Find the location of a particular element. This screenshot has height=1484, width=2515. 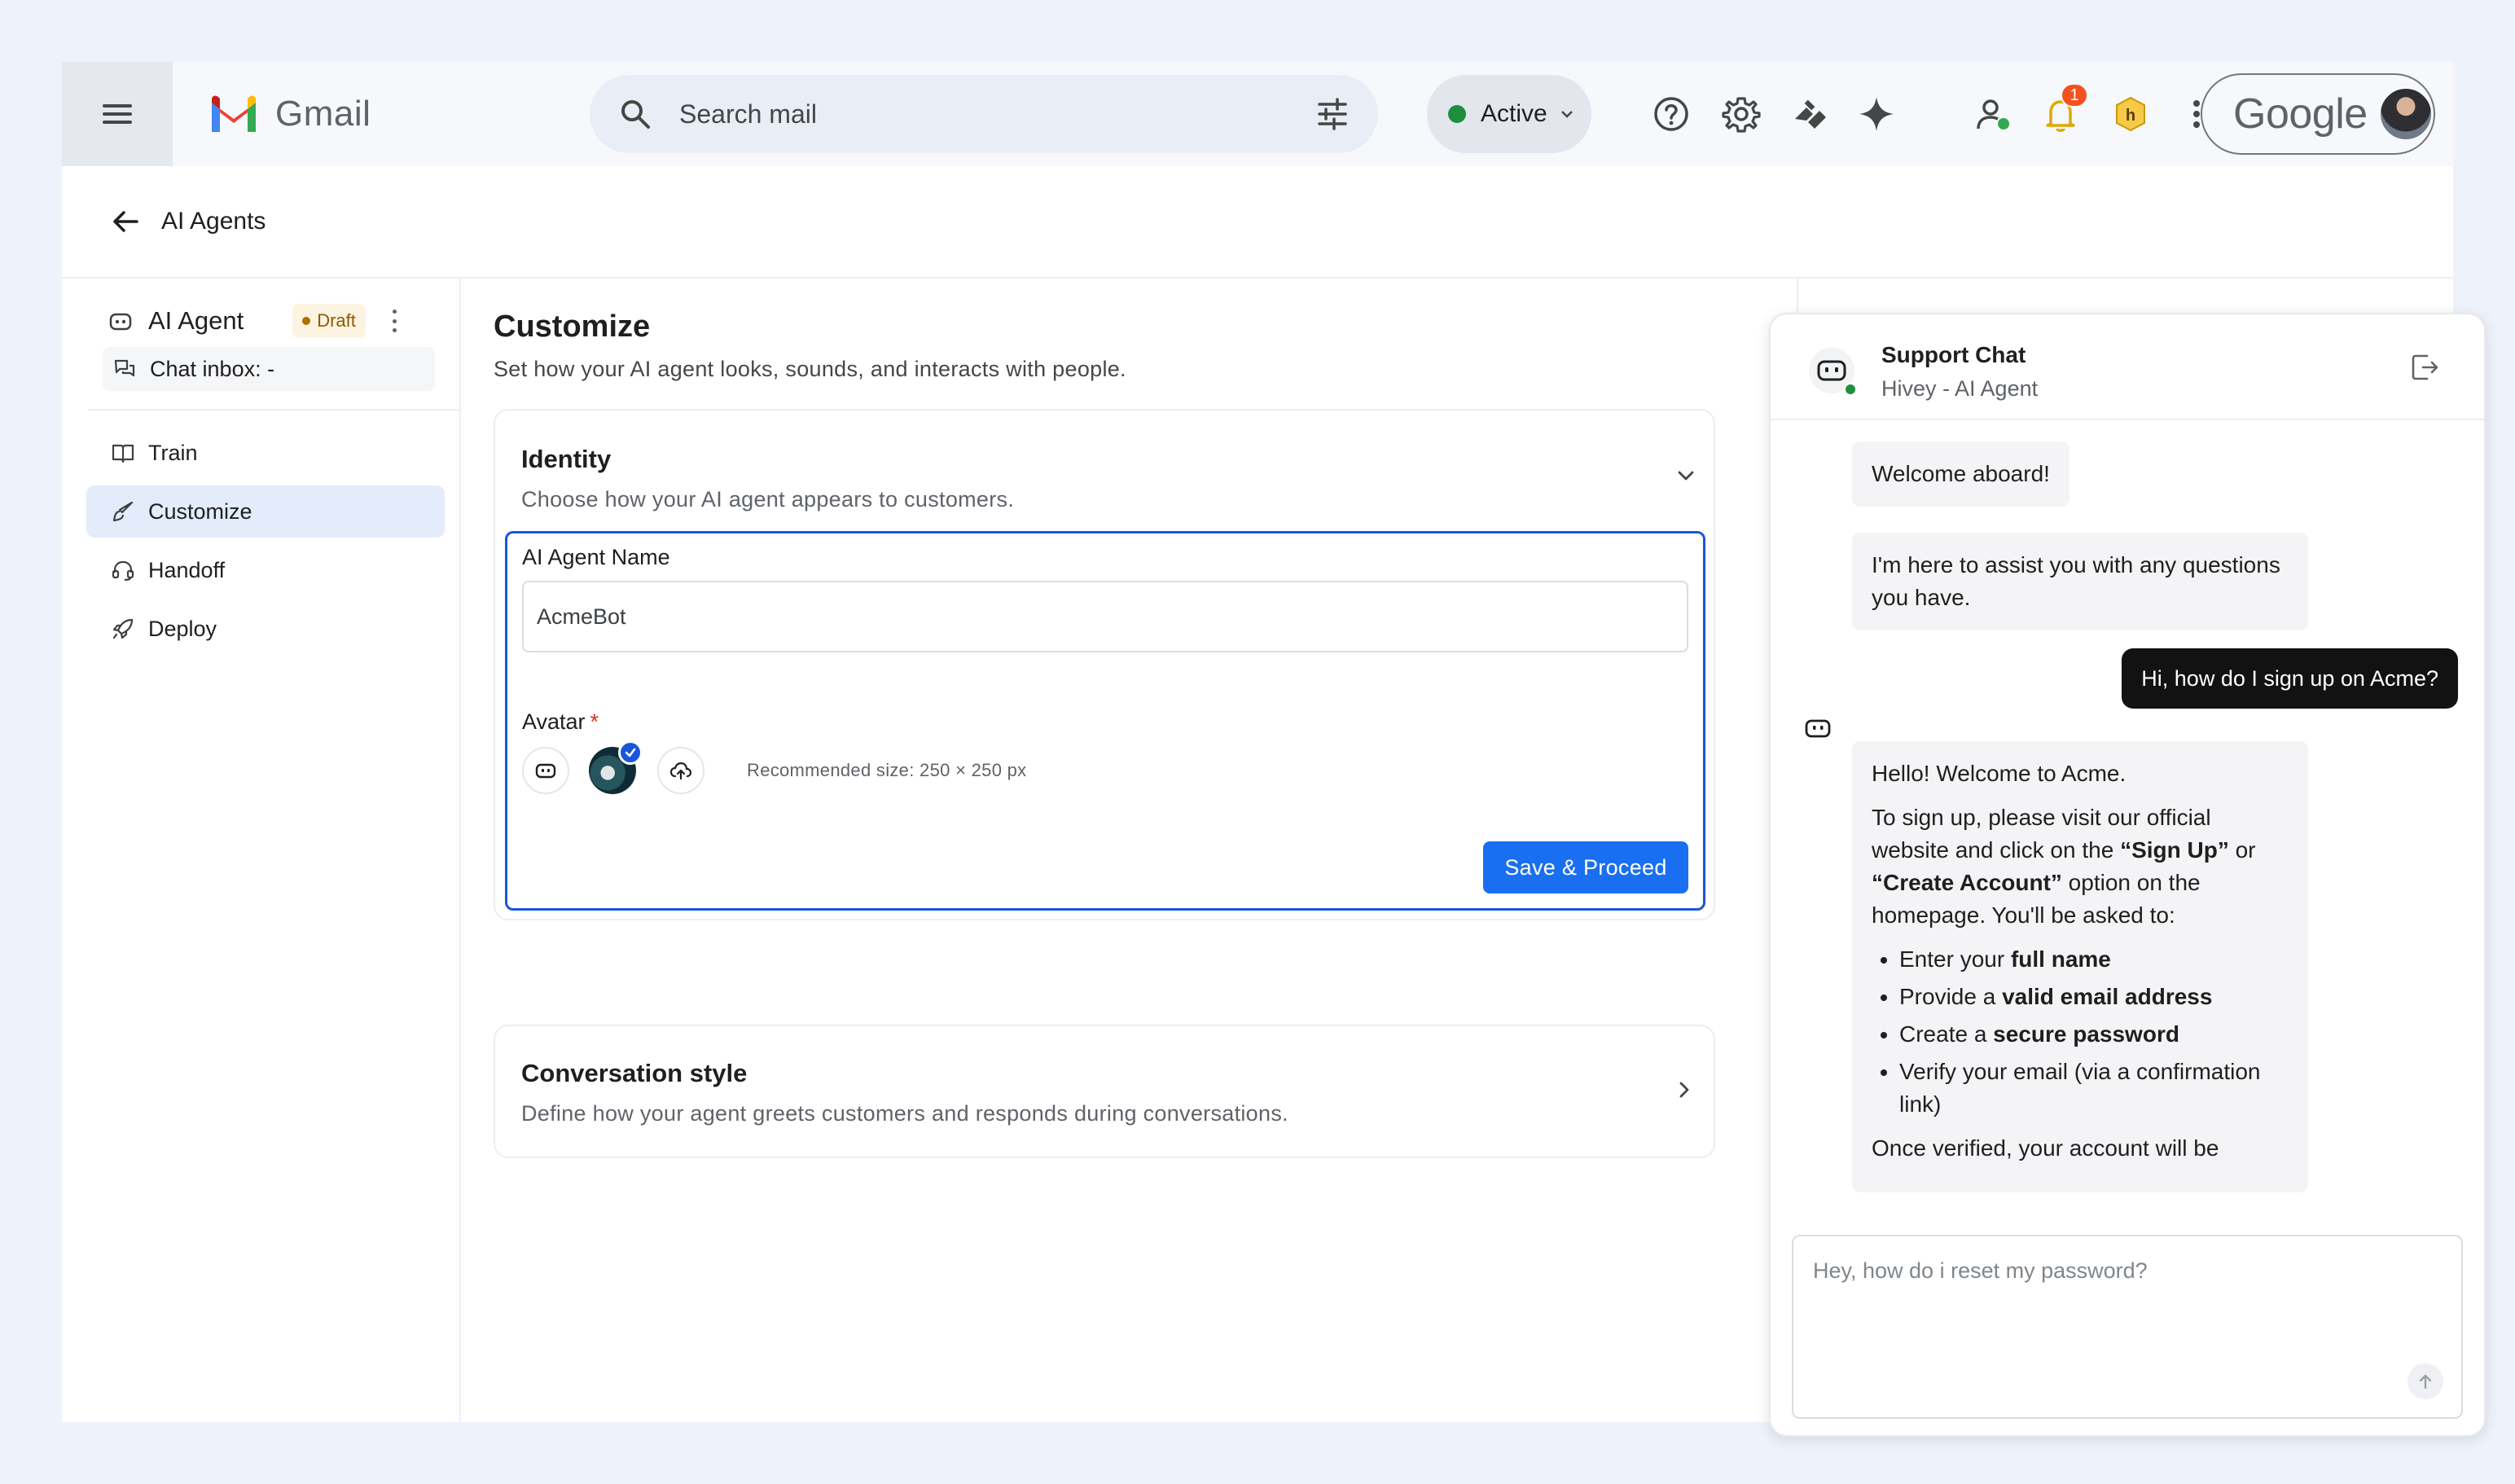

avatar-label: Avatar * is located at coordinates (560, 722).